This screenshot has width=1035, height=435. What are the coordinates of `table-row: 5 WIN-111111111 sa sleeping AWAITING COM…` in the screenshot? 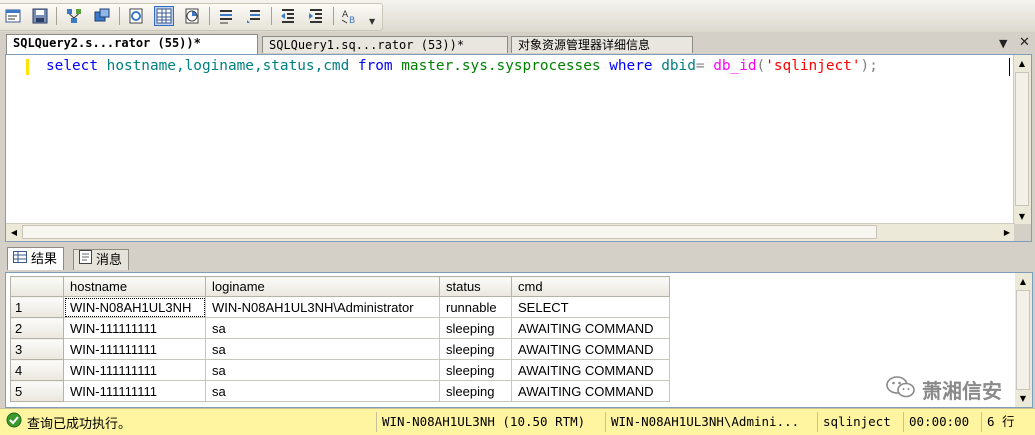 It's located at (340, 391).